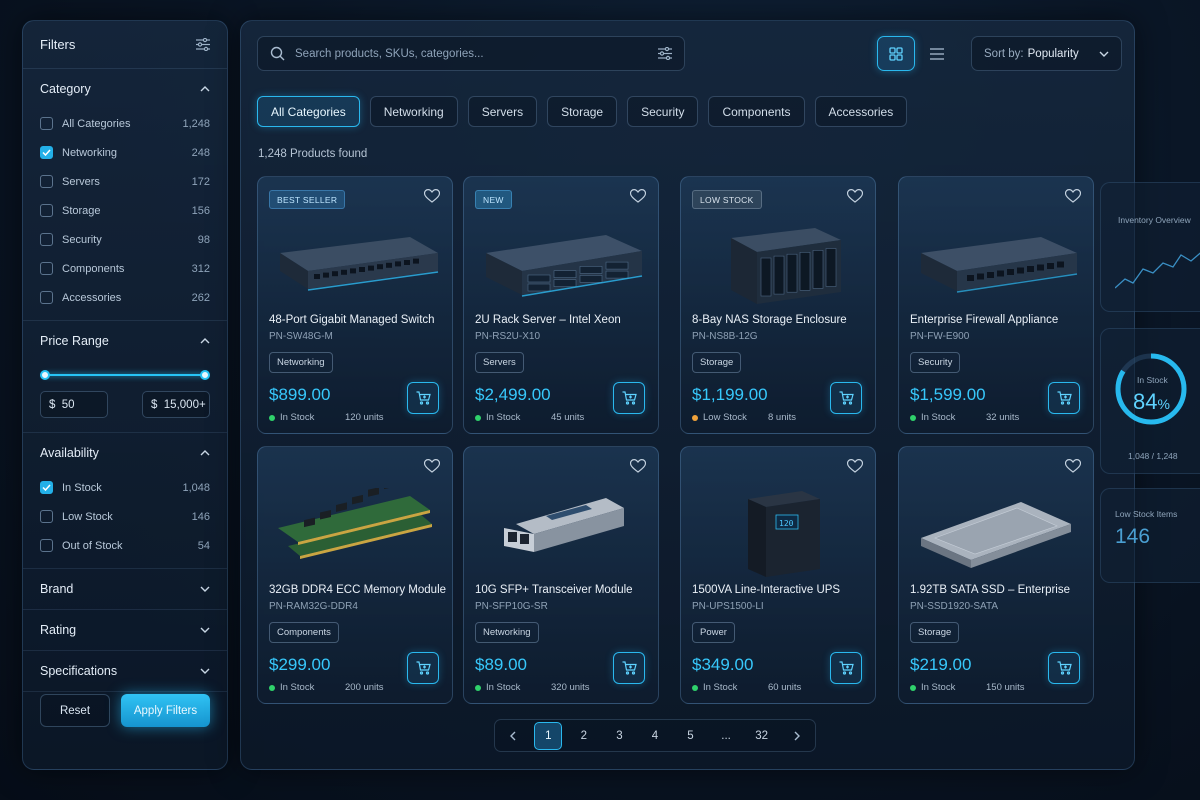  Describe the element at coordinates (125, 341) in the screenshot. I see `price-range-header: Price Range` at that location.